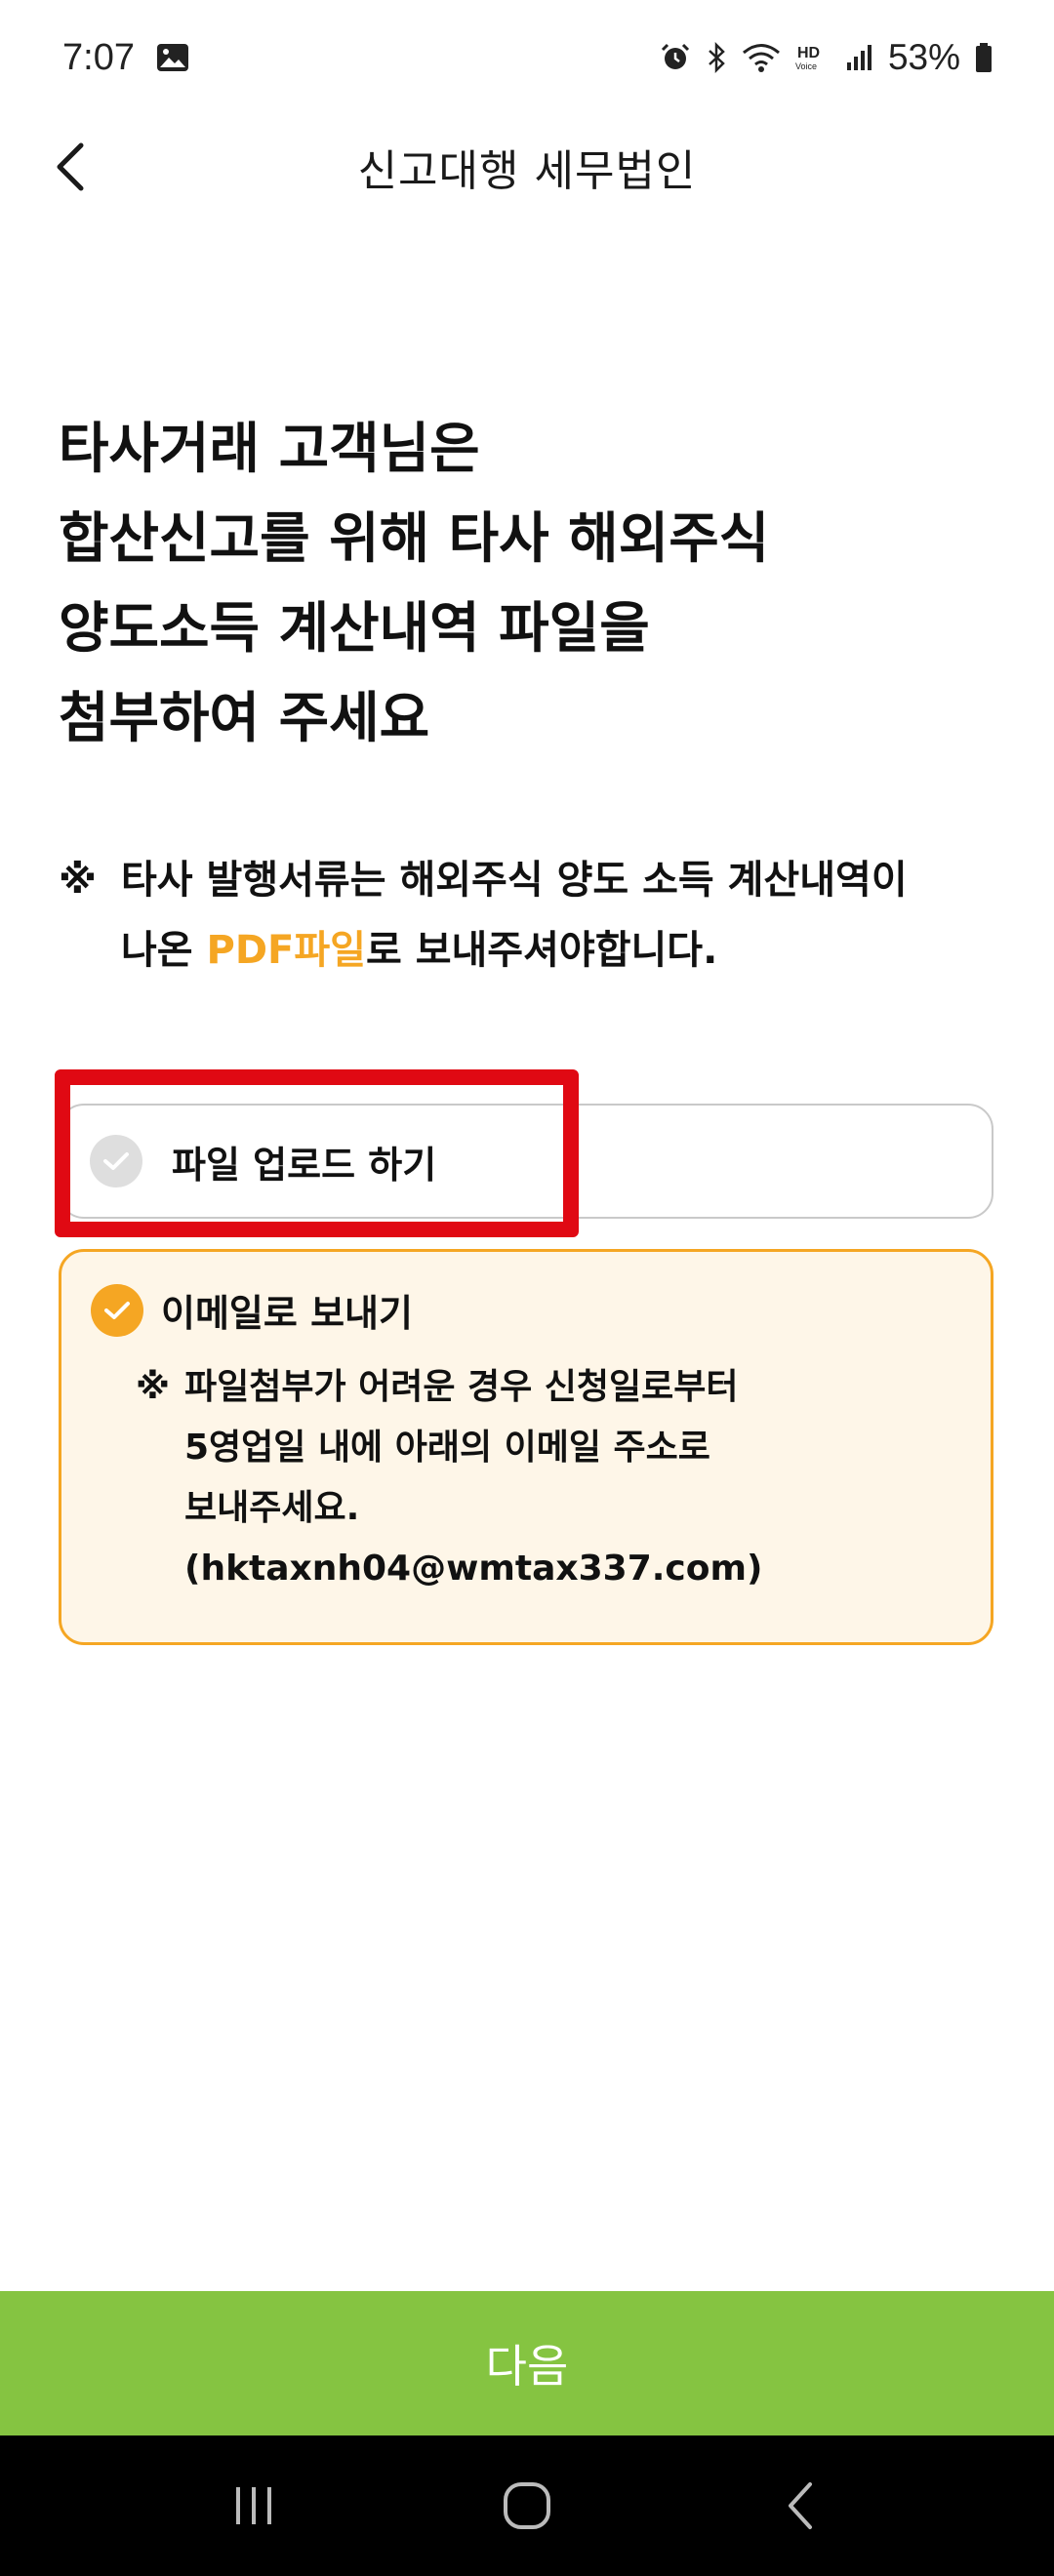 The width and height of the screenshot is (1054, 2576). Describe the element at coordinates (923, 57) in the screenshot. I see `battery-percent: 53%` at that location.